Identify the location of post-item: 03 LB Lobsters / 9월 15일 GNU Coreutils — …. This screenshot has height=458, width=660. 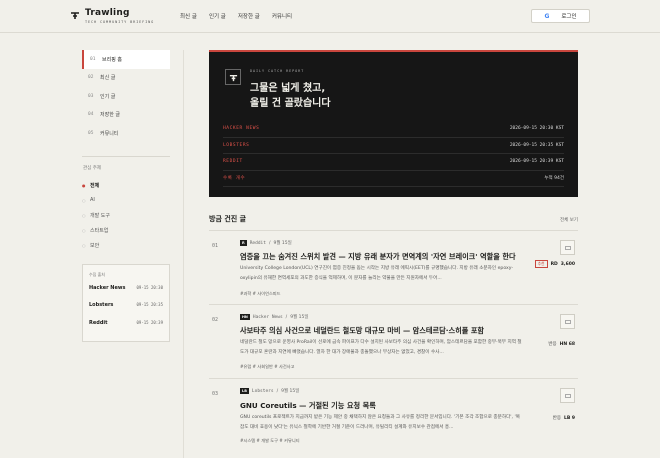
(393, 418).